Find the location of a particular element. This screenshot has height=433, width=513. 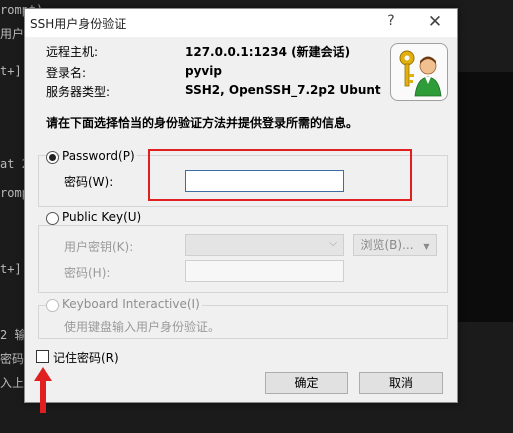

remember-password-checkbox is located at coordinates (42, 356).